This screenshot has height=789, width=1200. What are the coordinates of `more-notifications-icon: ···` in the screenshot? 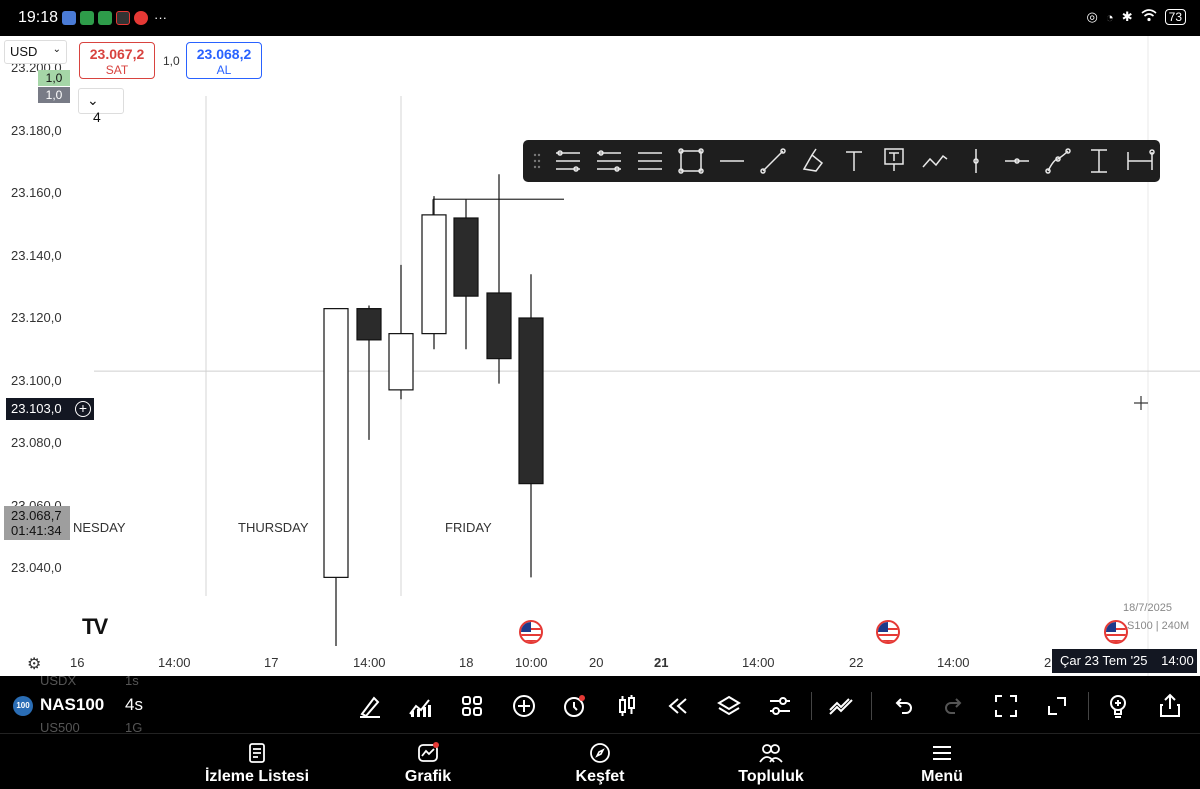 It's located at (160, 17).